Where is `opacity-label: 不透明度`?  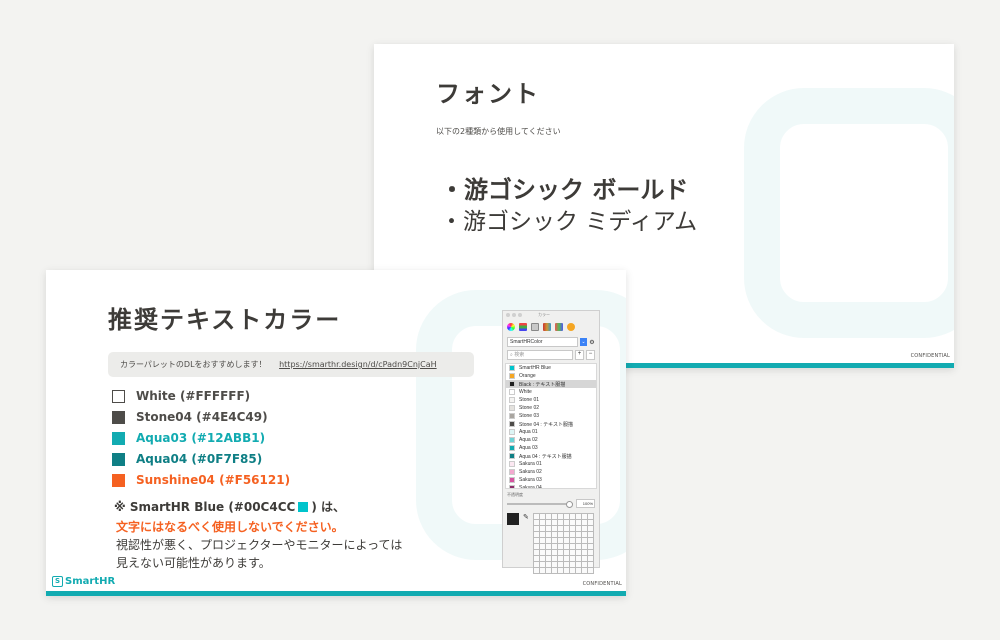 opacity-label: 不透明度 is located at coordinates (515, 494).